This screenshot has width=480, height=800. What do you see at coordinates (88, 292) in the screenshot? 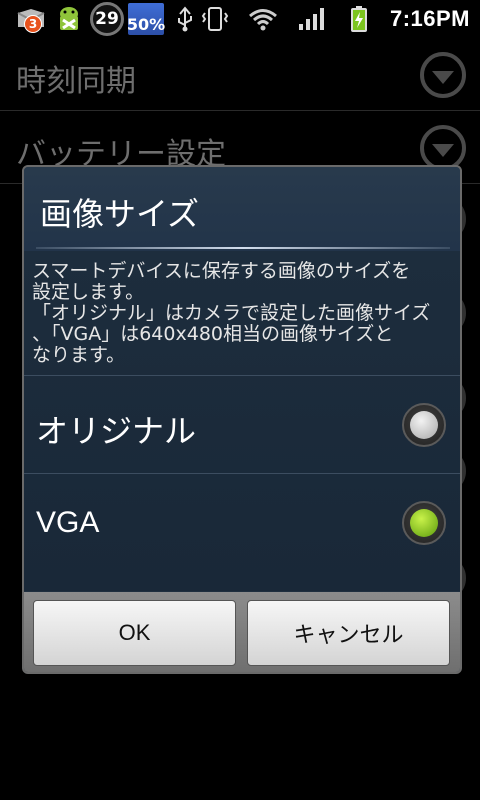
I see `dialog-message-line: 設定します。` at bounding box center [88, 292].